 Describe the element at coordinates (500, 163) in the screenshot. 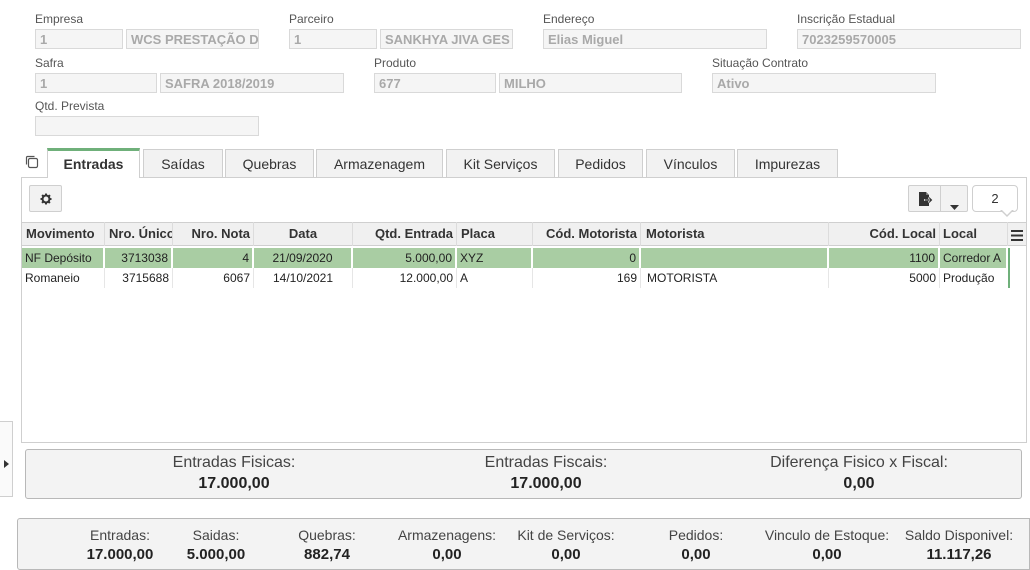

I see `tab-kit-servicos: Kit Serviços` at that location.